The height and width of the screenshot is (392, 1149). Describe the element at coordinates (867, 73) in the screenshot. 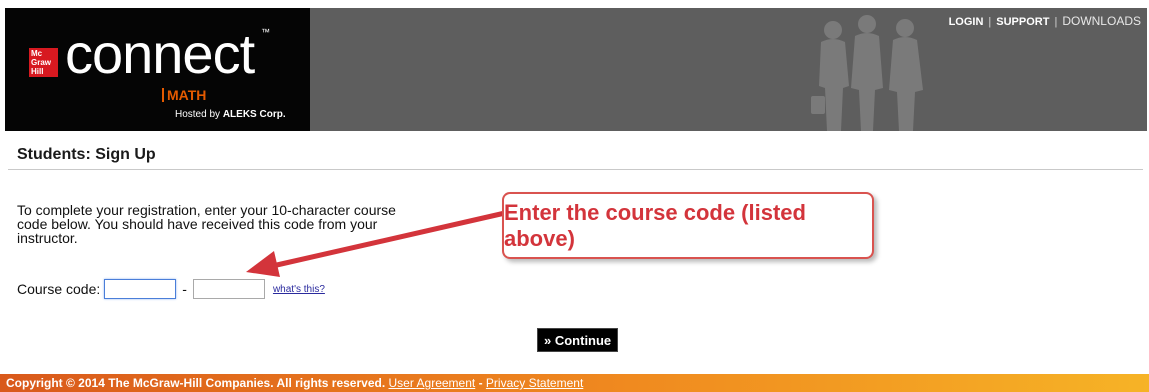

I see `students-silhouette-icon` at that location.